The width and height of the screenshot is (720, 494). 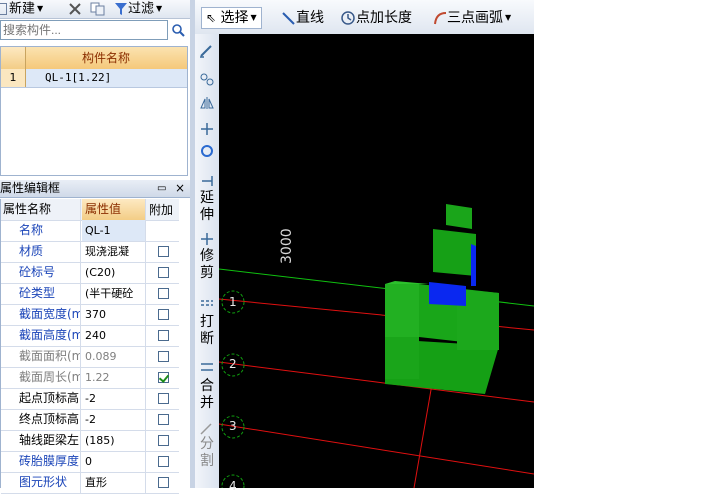 I want to click on three-point-arc-button: 三点画弧 ▼, so click(x=472, y=18).